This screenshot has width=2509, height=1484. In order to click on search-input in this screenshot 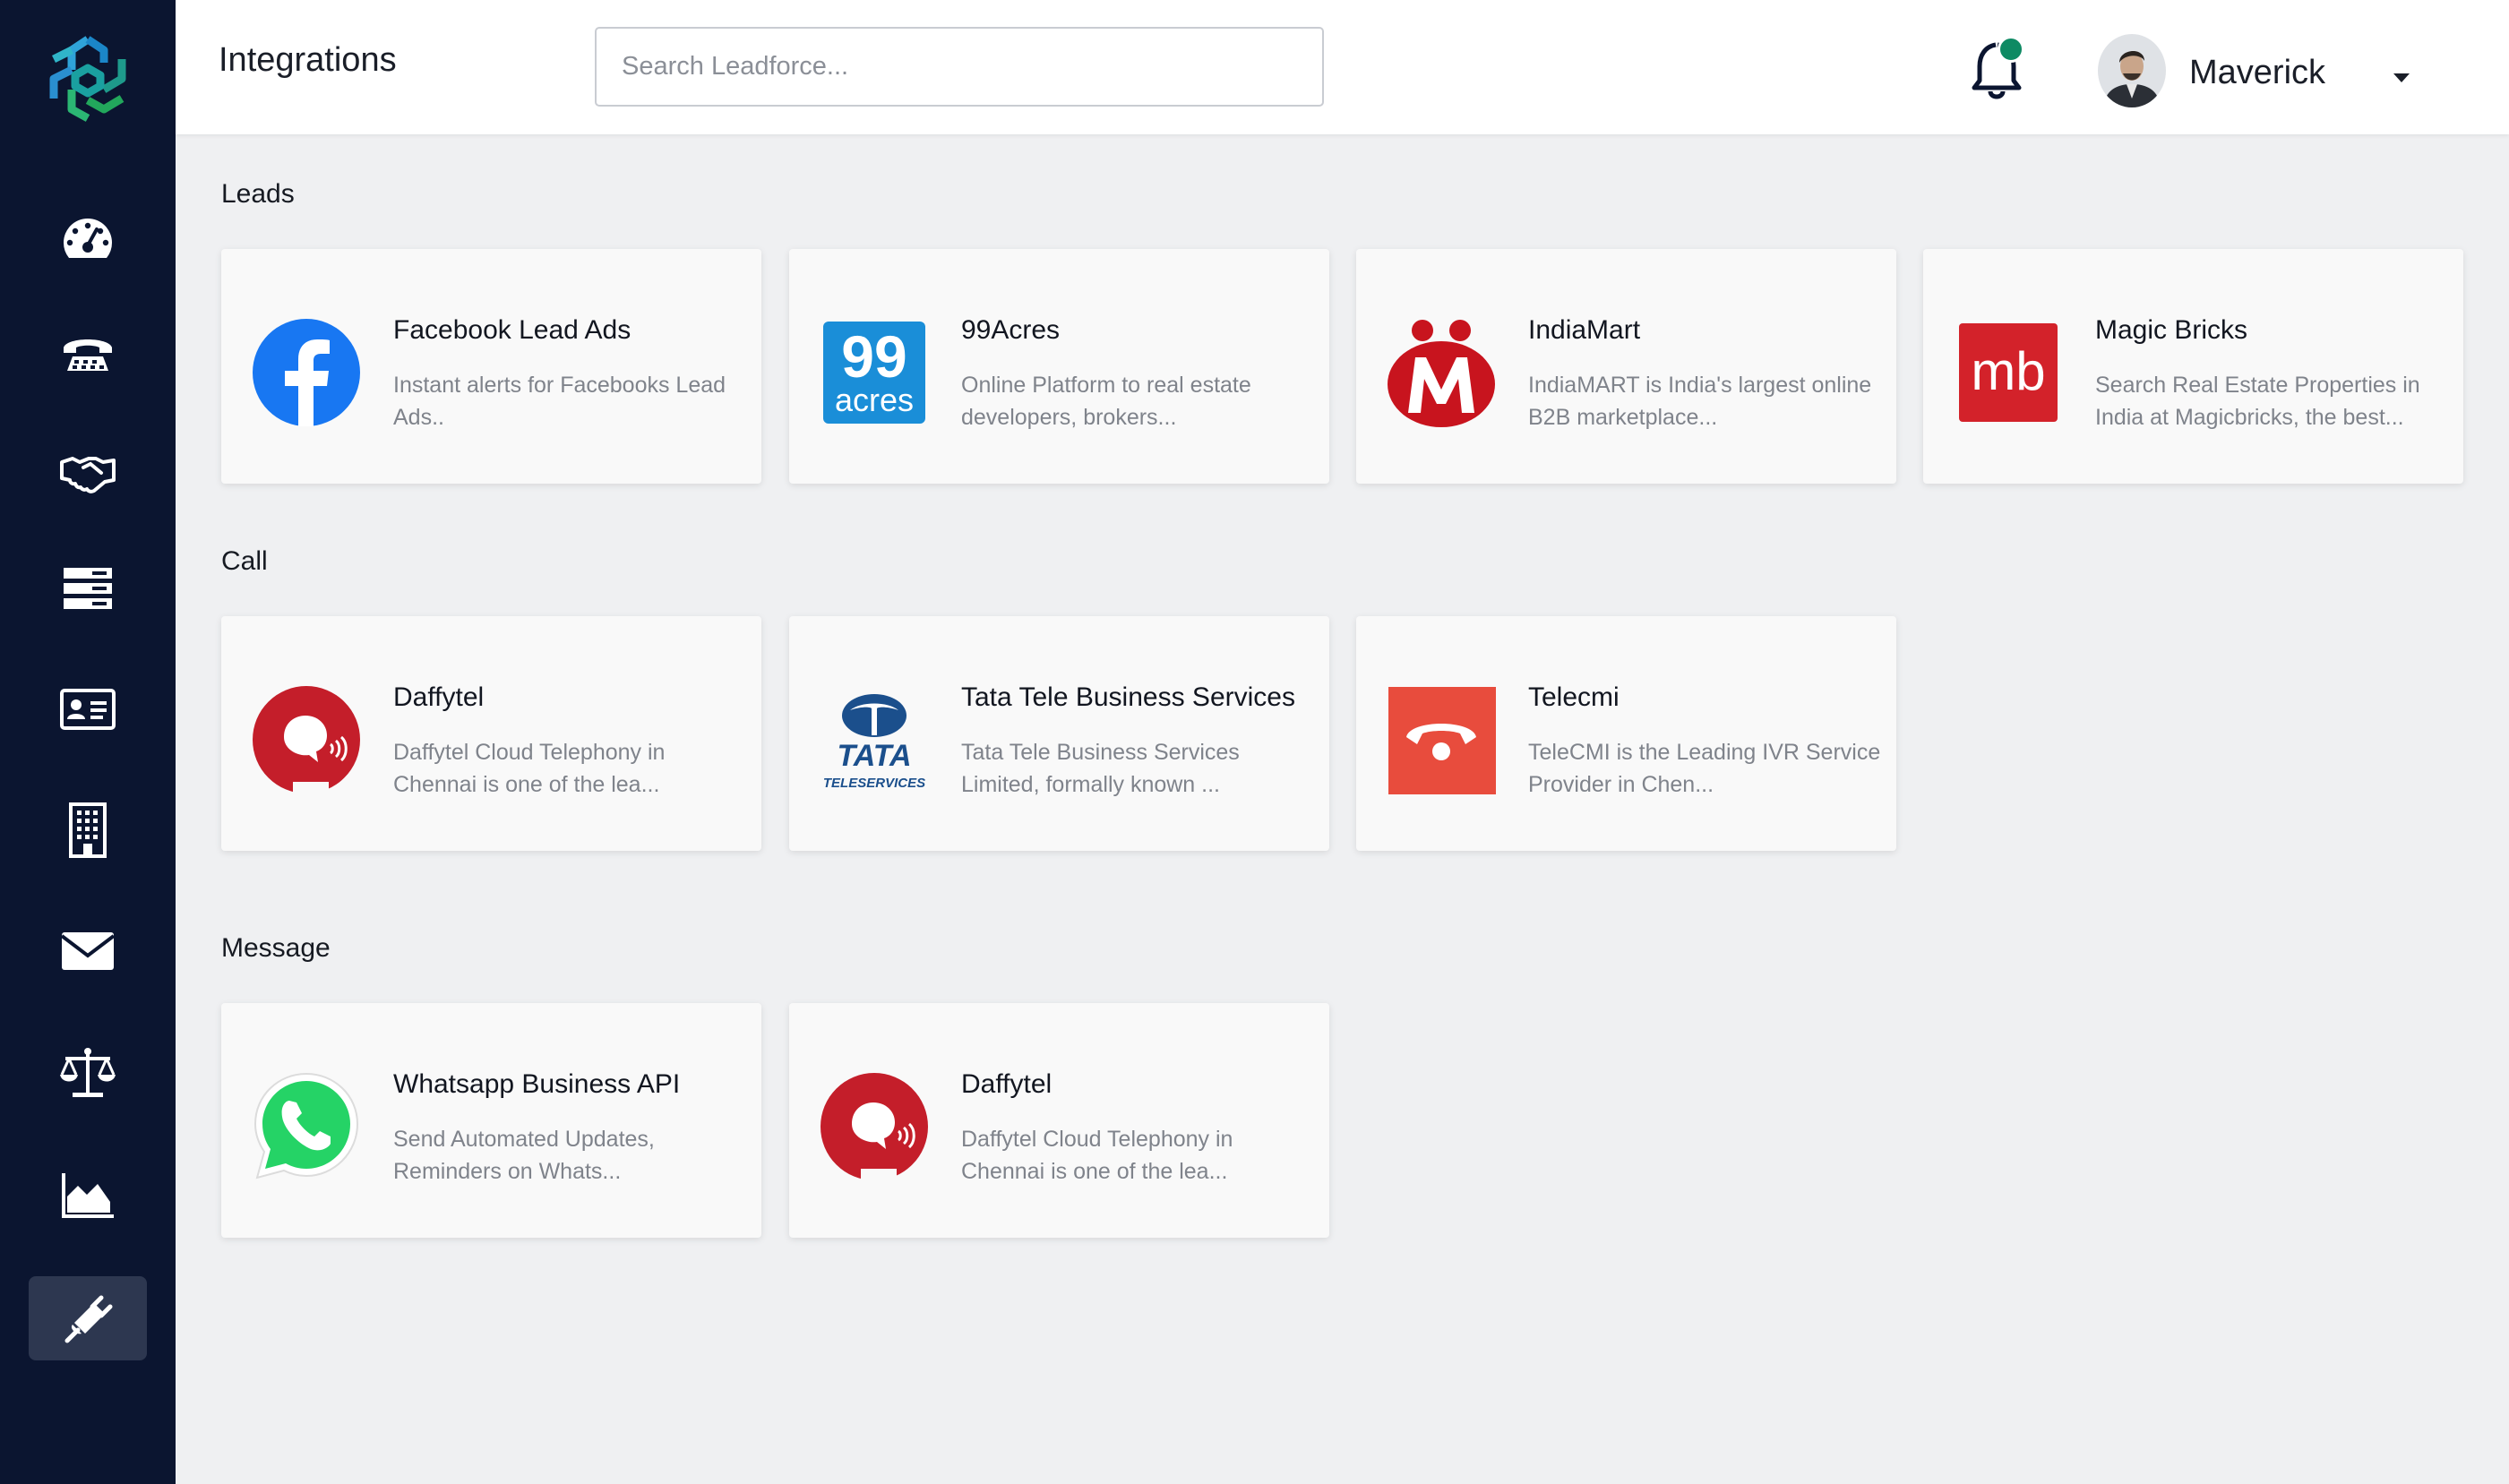, I will do `click(960, 67)`.